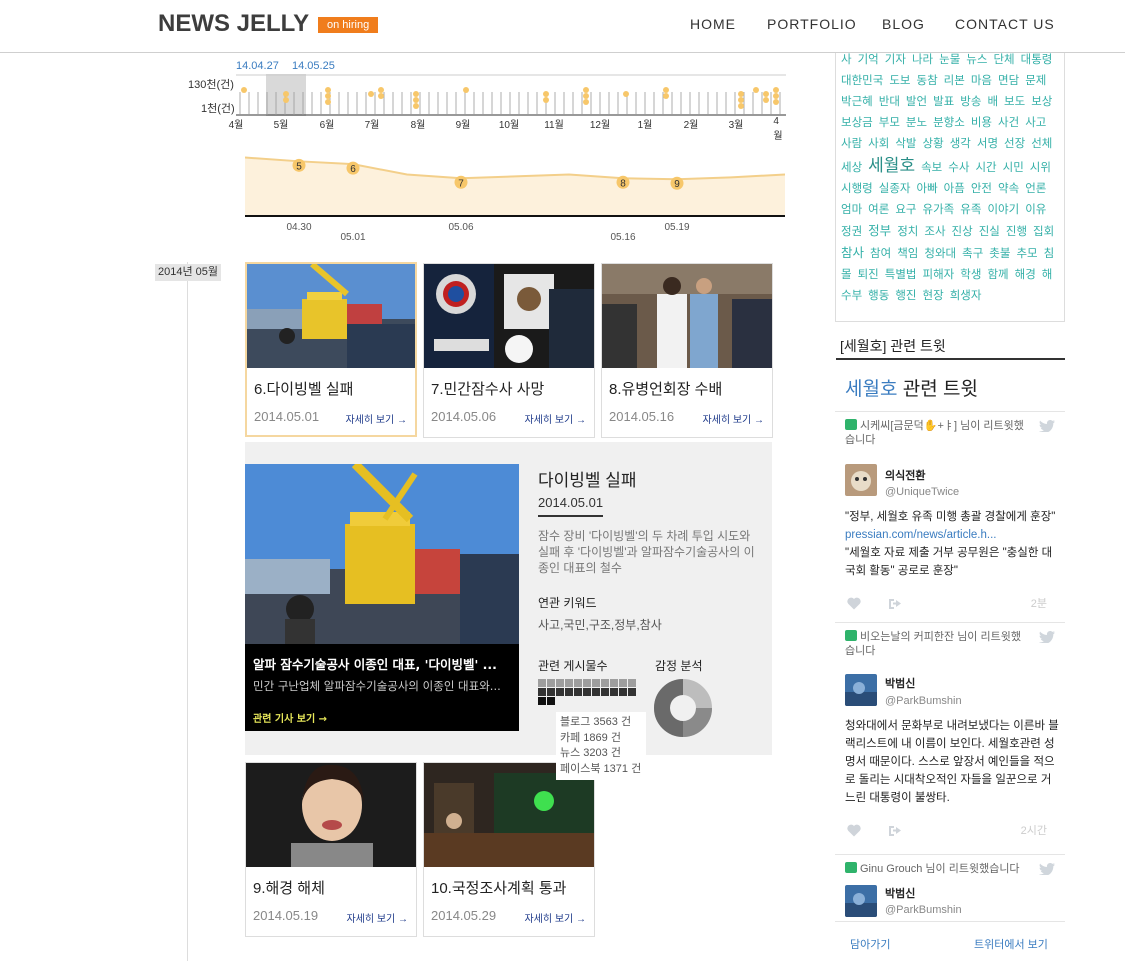  What do you see at coordinates (934, 232) in the screenshot?
I see `tag-cloud-item: 조사` at bounding box center [934, 232].